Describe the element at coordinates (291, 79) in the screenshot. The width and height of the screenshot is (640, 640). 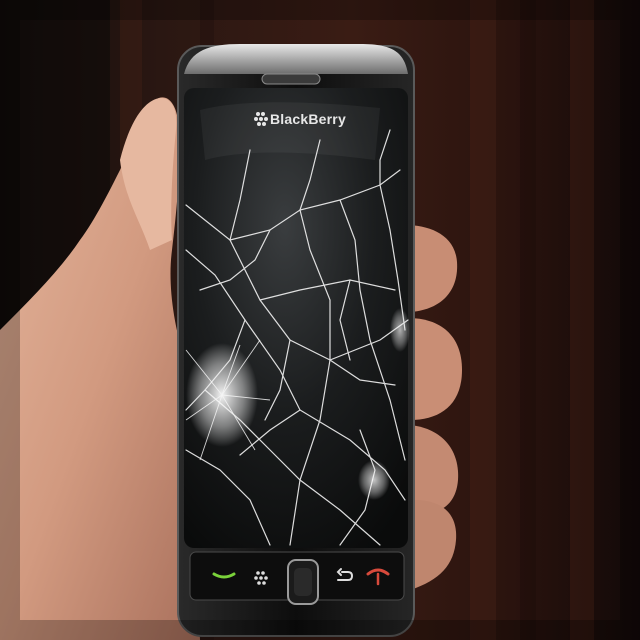
I see `earpiece` at that location.